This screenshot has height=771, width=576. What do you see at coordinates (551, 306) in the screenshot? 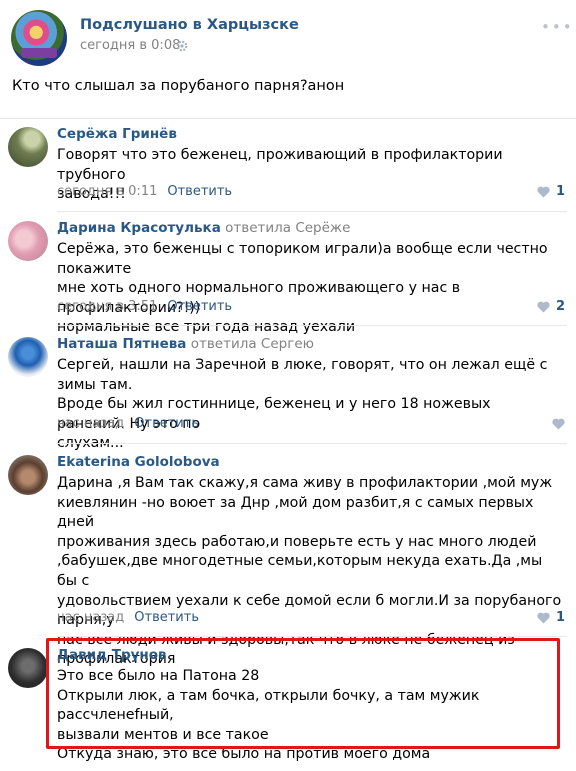
I see `like-button: 2` at bounding box center [551, 306].